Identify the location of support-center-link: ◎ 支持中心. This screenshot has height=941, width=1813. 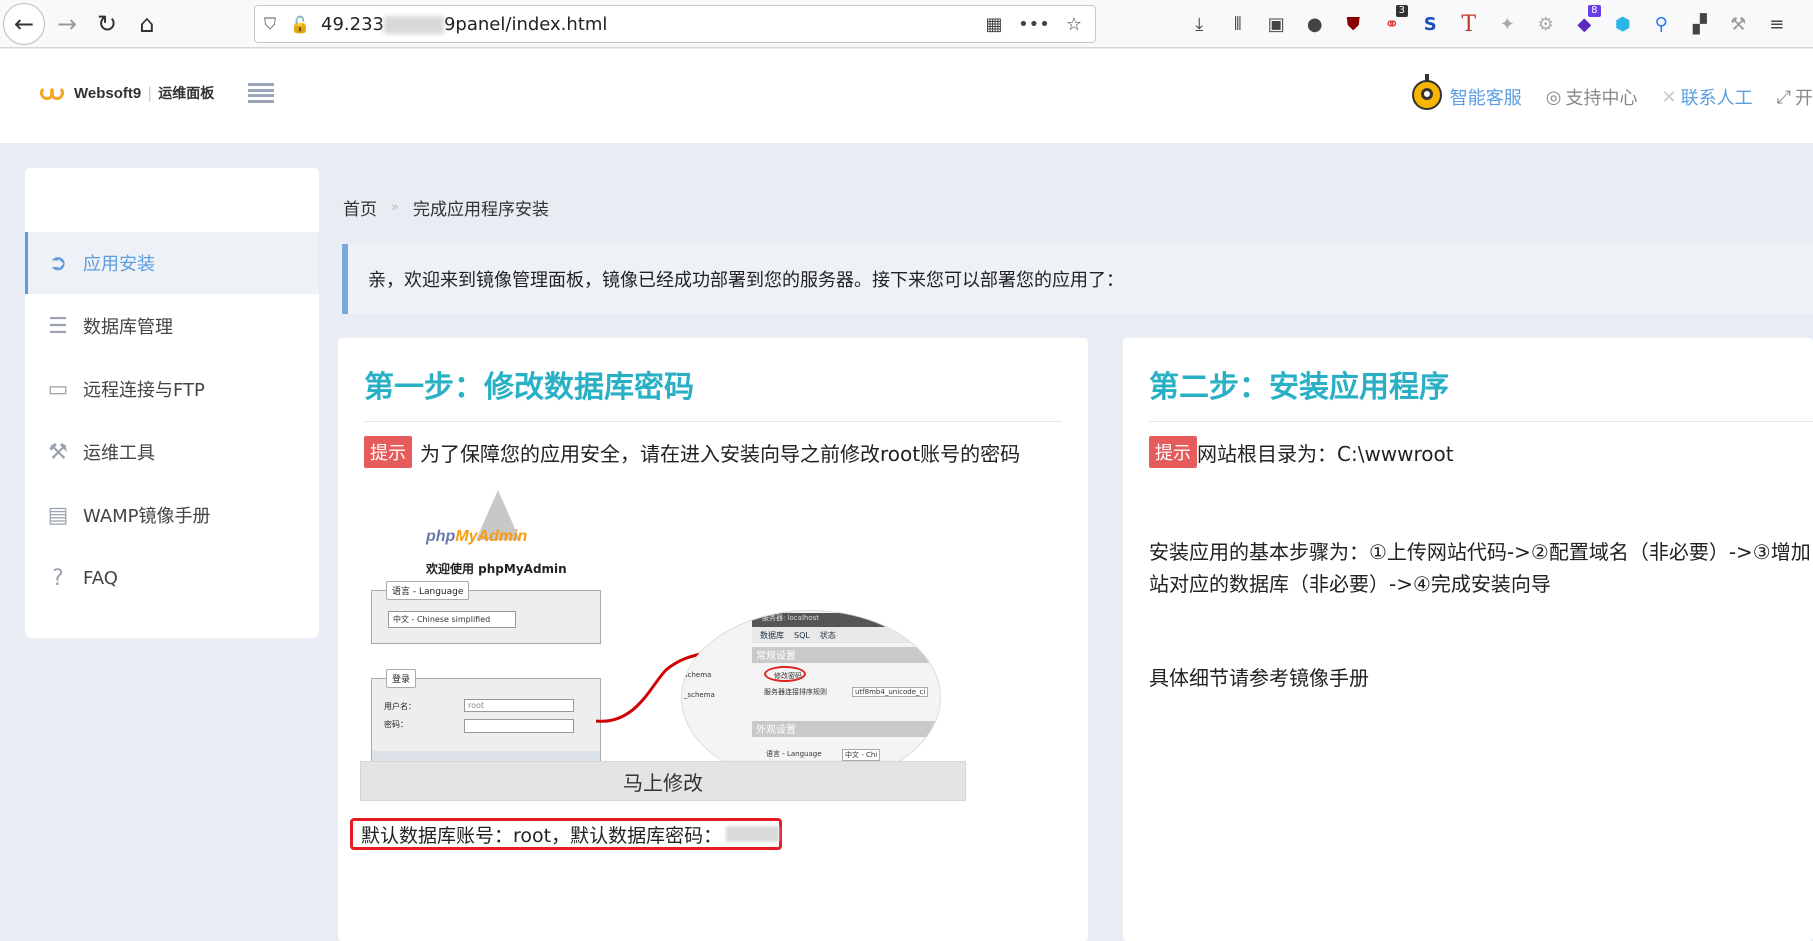
(1592, 97).